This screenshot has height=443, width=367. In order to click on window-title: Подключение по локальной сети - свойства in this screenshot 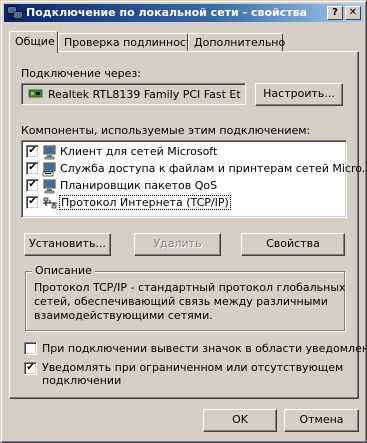, I will do `click(166, 12)`.